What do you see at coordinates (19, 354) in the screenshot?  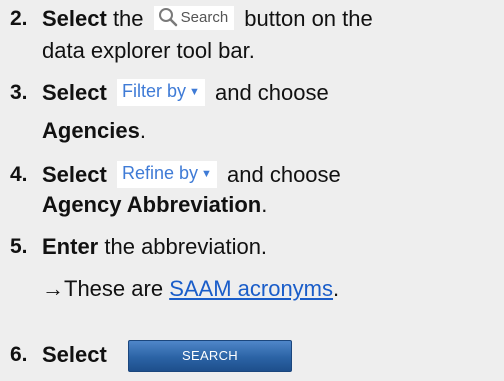 I see `step-number: 6.` at bounding box center [19, 354].